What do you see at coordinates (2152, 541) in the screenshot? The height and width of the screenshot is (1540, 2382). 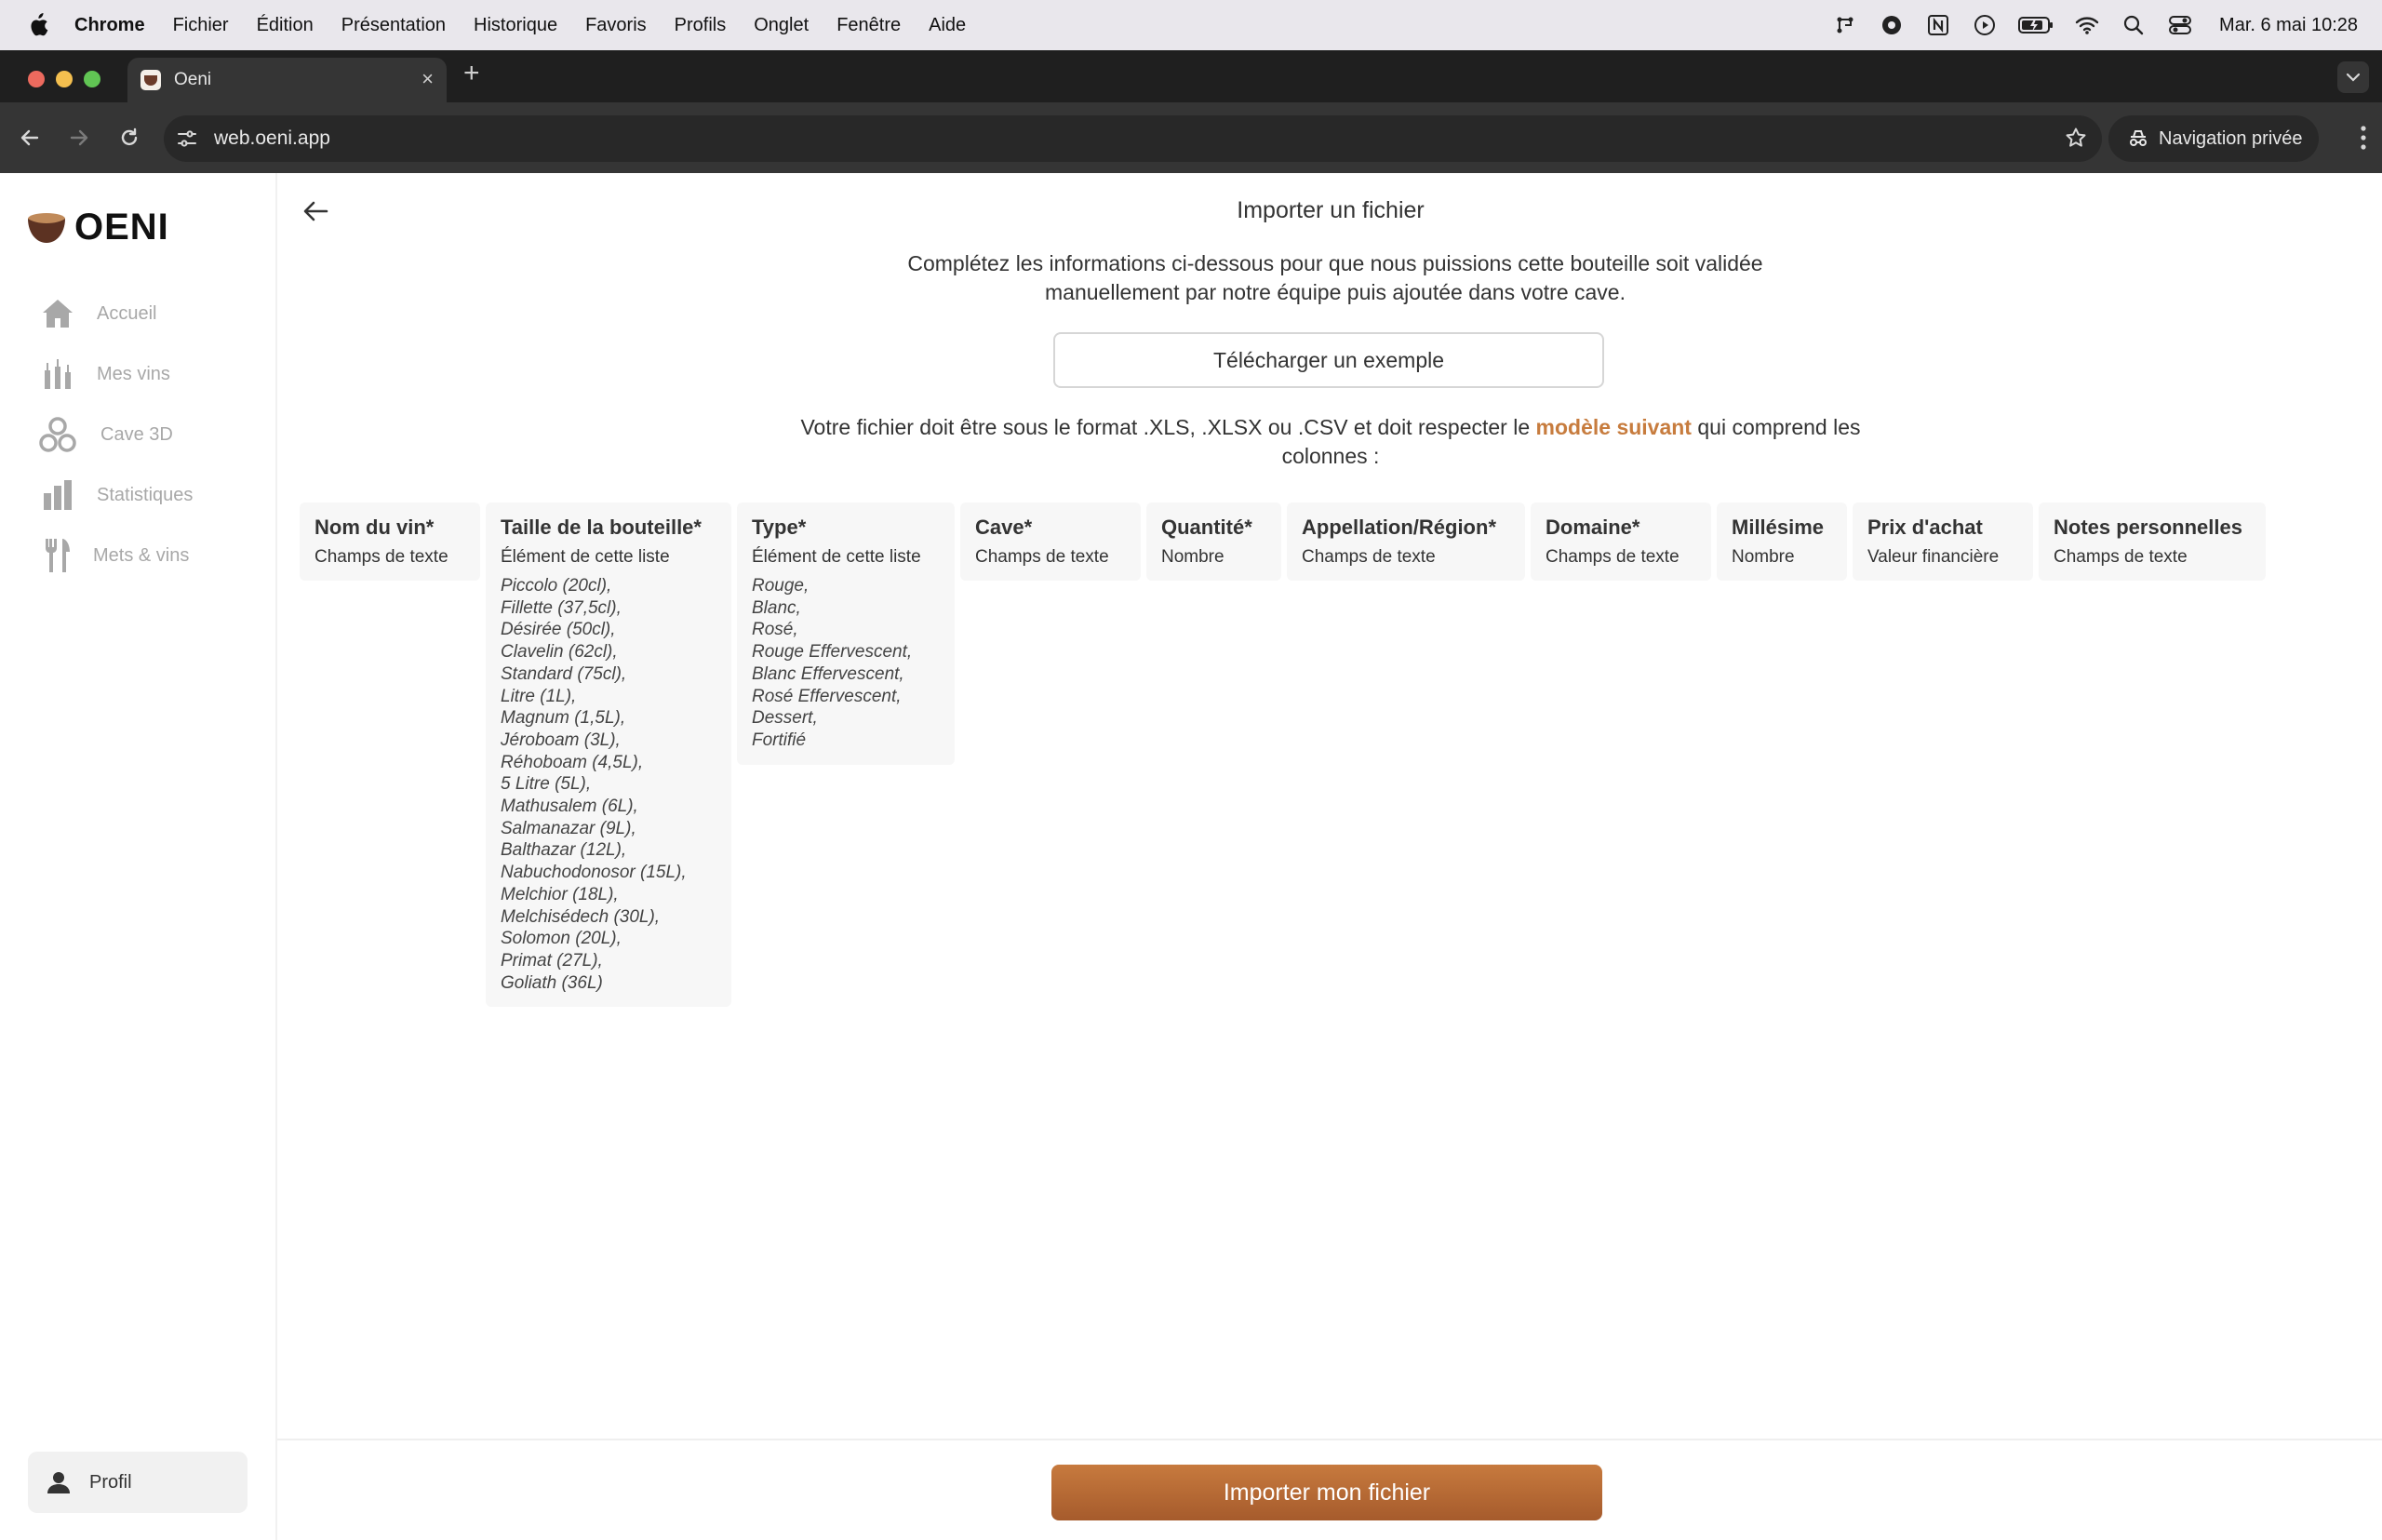 I see `column-card-notes: Notes personnelles Champs de texte` at bounding box center [2152, 541].